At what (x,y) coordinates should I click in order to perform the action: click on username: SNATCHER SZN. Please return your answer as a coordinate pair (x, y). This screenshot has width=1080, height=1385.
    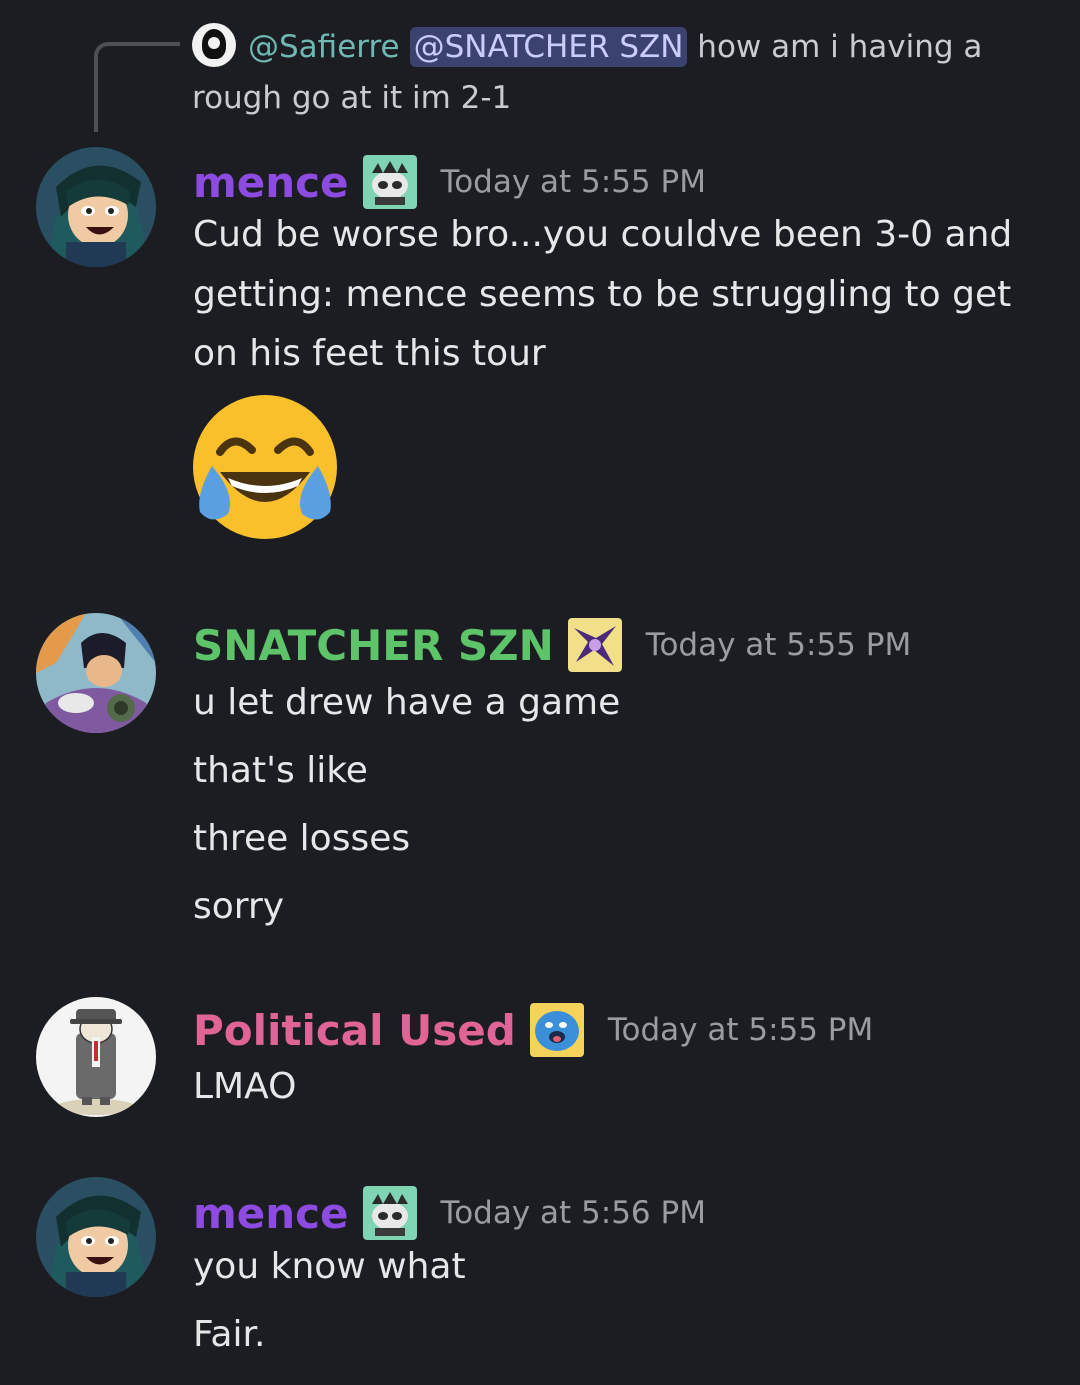
    Looking at the image, I should click on (373, 645).